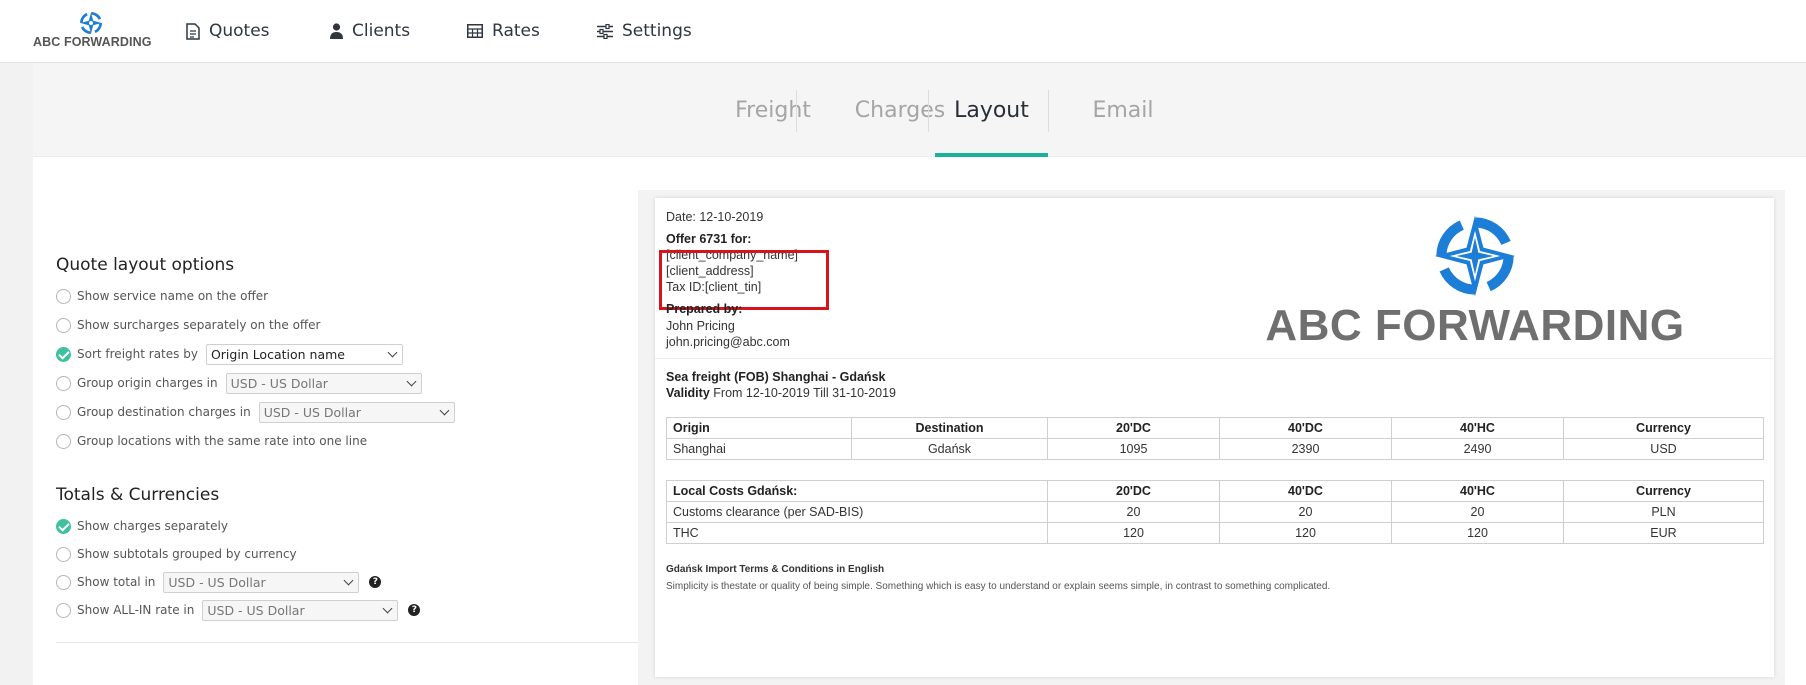  Describe the element at coordinates (1305, 428) in the screenshot. I see `column-header: 40'DC` at that location.